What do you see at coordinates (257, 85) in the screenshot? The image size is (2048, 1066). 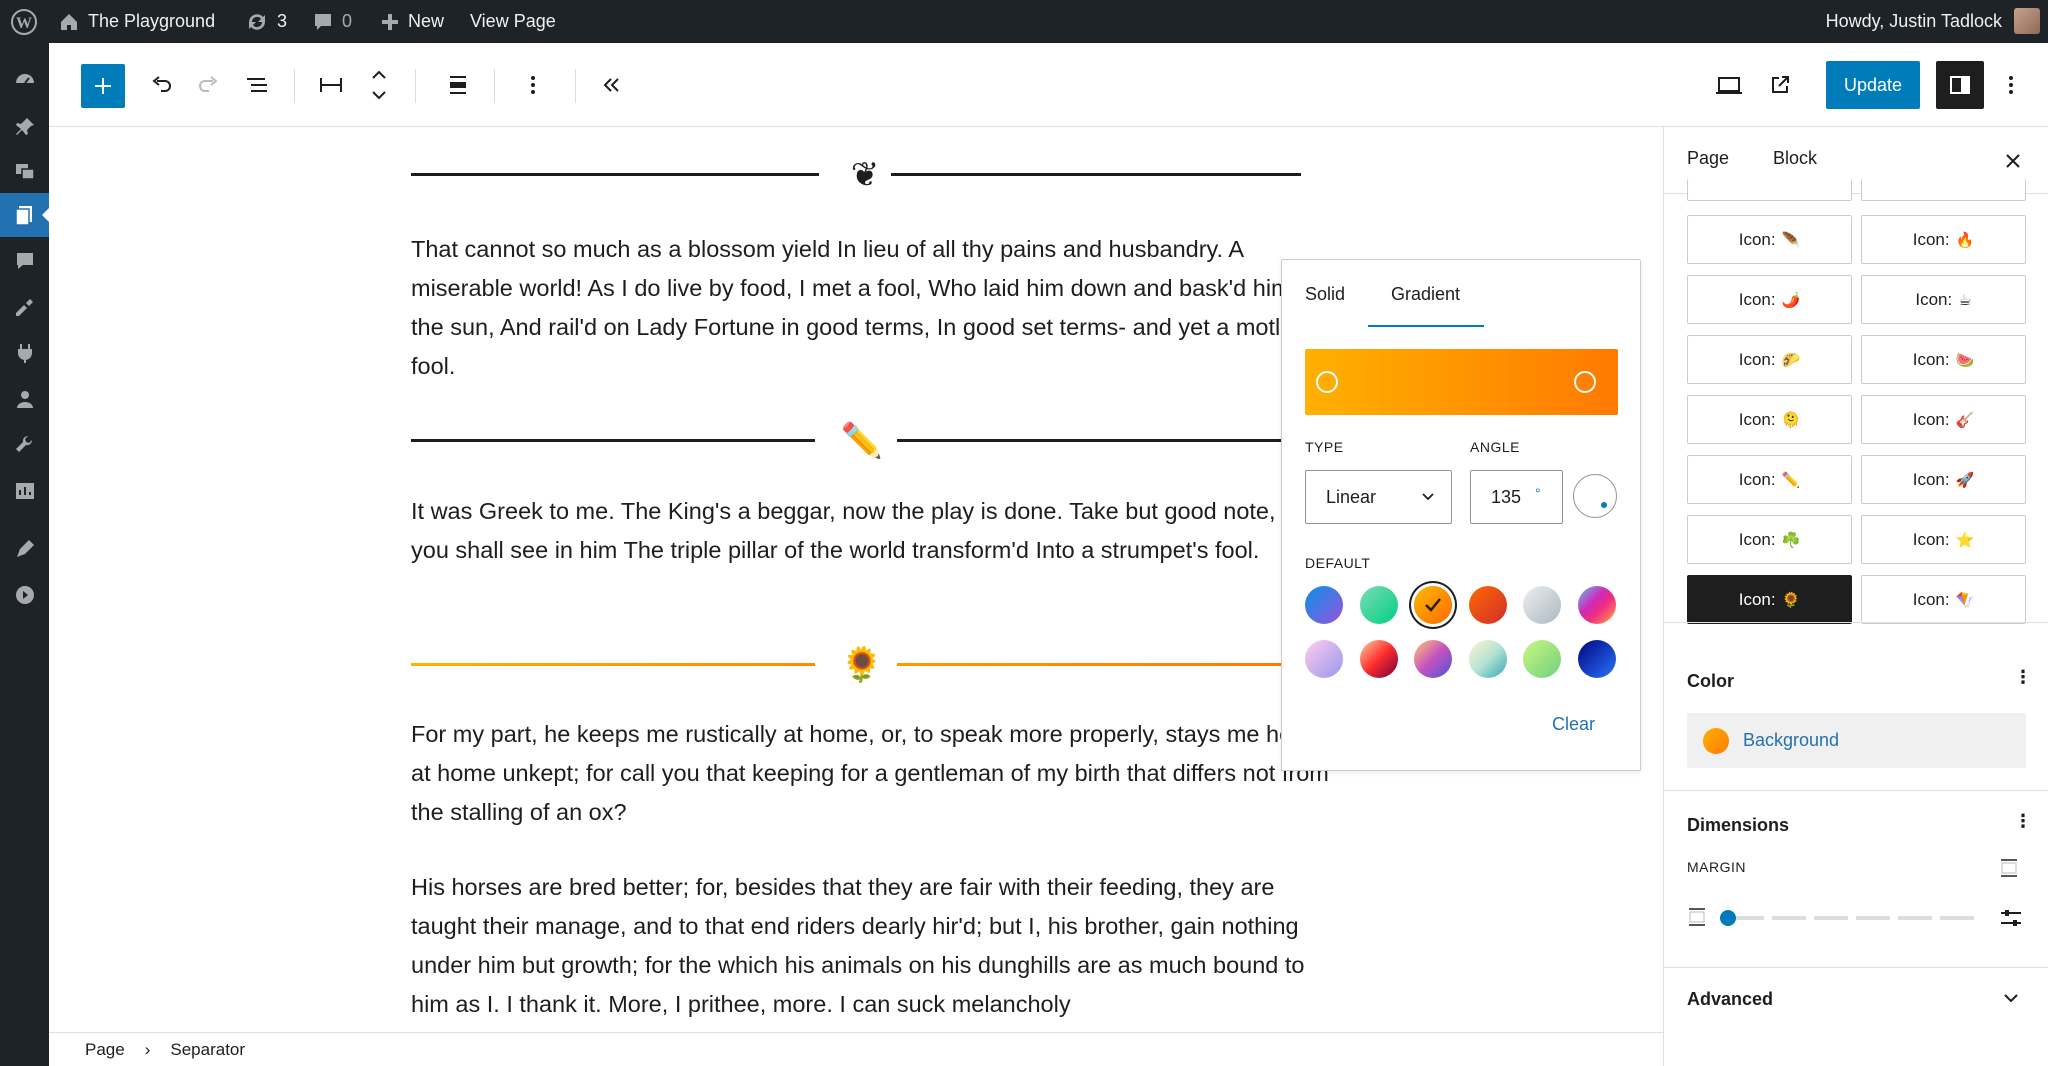 I see `document-overview-button` at bounding box center [257, 85].